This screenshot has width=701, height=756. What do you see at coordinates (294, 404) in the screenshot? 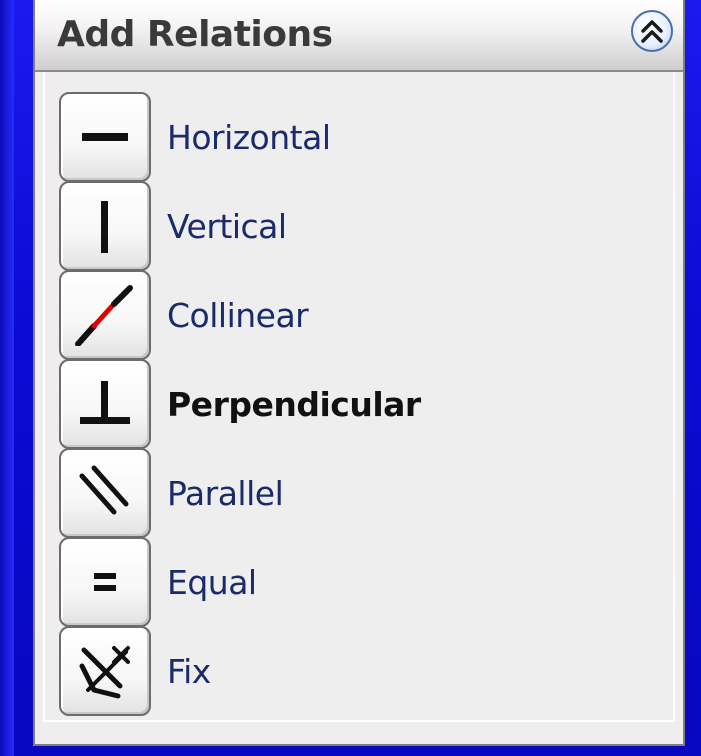
I see `relation-label: Perpendicular` at bounding box center [294, 404].